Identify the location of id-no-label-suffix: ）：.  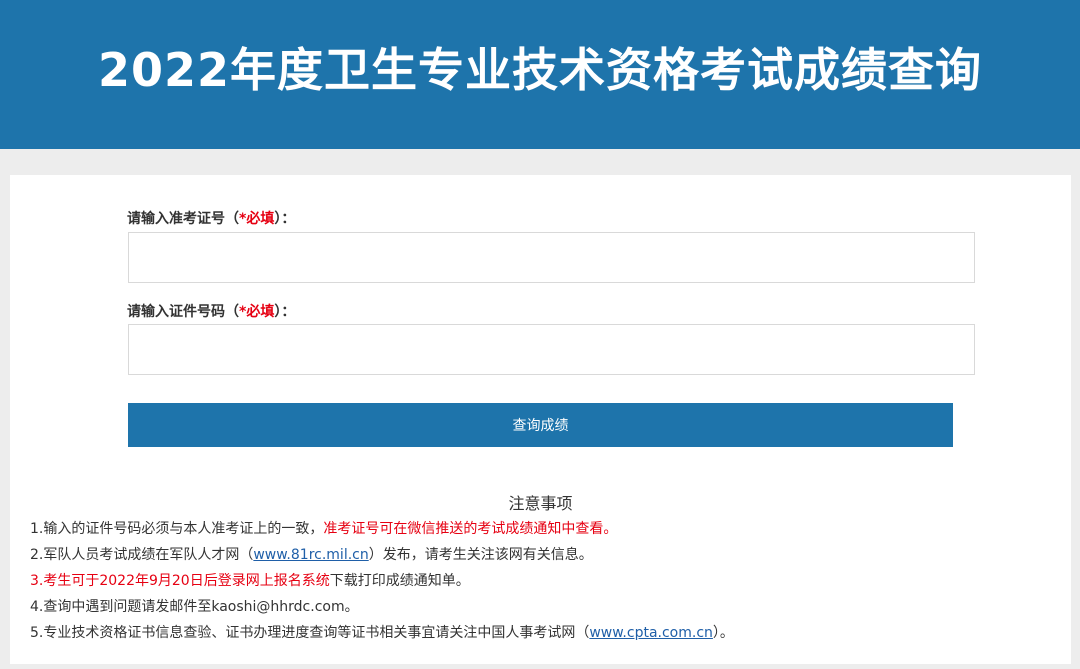
(285, 312).